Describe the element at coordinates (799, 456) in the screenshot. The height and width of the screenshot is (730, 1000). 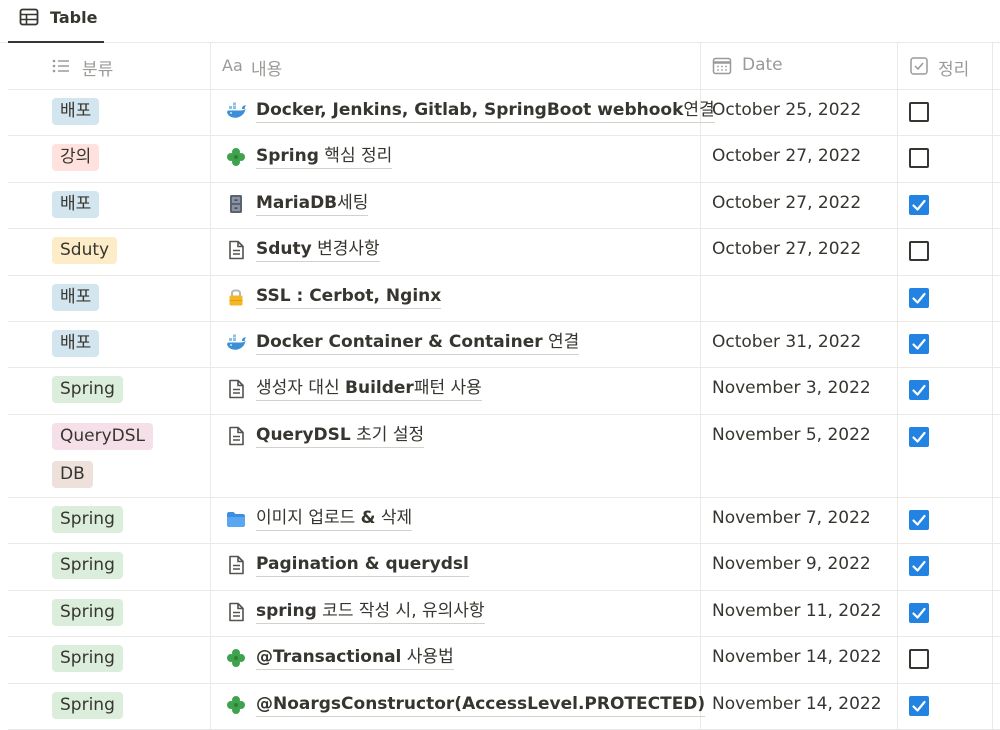
I see `date-cell: November 5, 2022` at that location.